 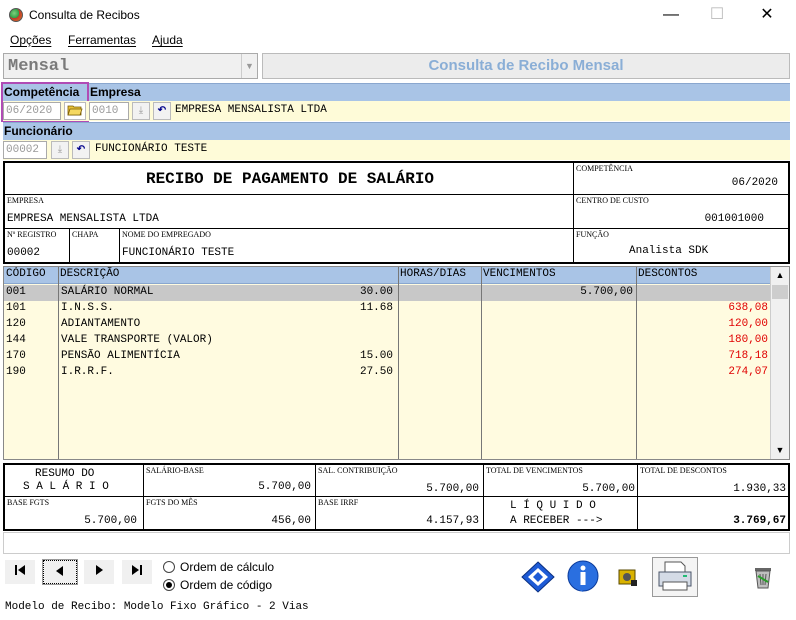 What do you see at coordinates (84, 15) in the screenshot?
I see `window-title: Consulta de Recibos` at bounding box center [84, 15].